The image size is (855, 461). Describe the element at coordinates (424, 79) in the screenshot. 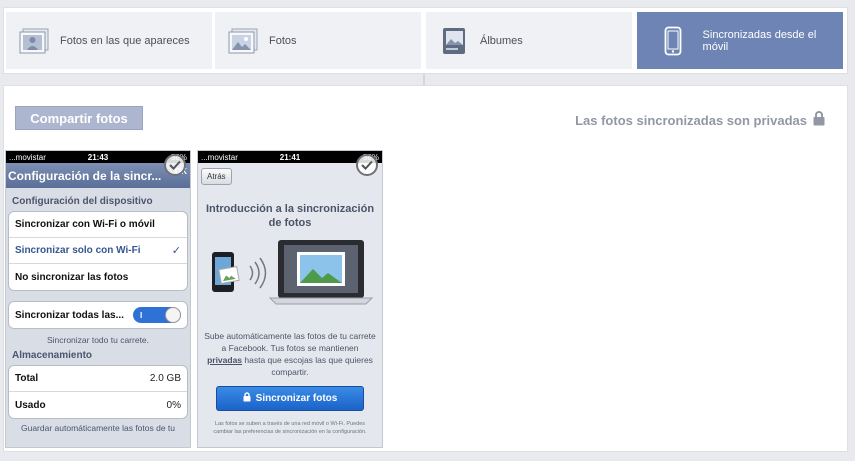

I see `tab-connector` at that location.